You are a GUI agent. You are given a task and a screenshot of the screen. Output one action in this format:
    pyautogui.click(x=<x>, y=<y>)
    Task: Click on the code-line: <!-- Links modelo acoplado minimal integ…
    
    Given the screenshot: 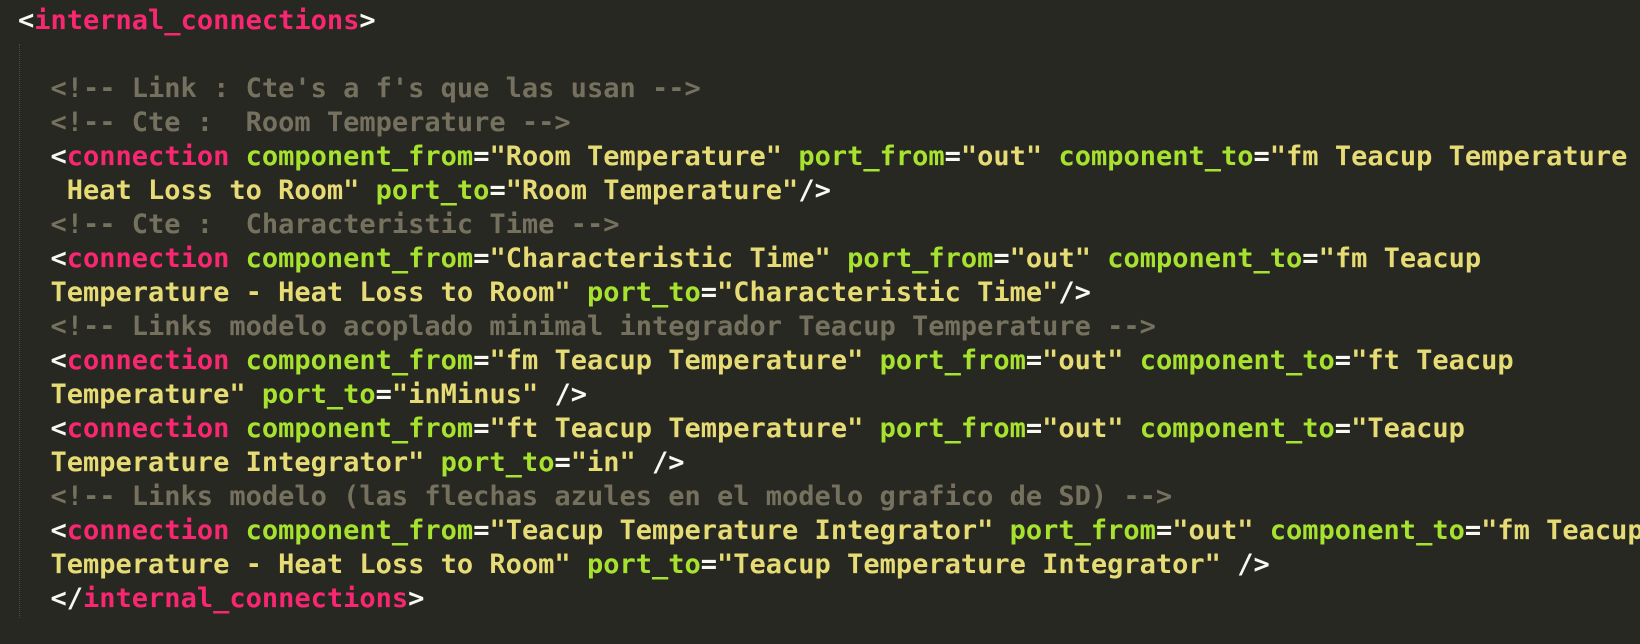 What is the action you would take?
    pyautogui.click(x=828, y=327)
    